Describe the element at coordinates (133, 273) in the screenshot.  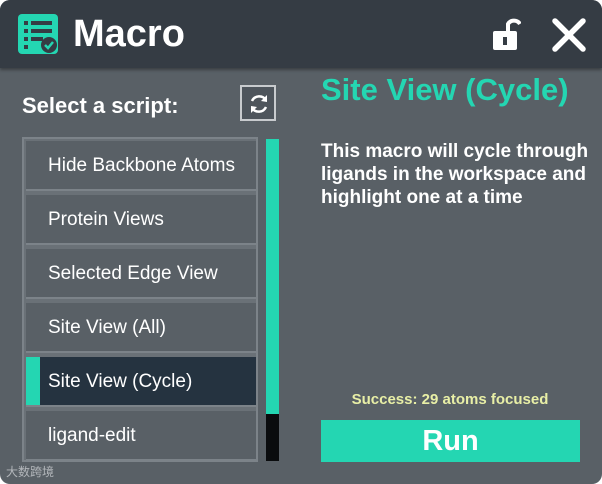
I see `script-item-label: Selected Edge View` at that location.